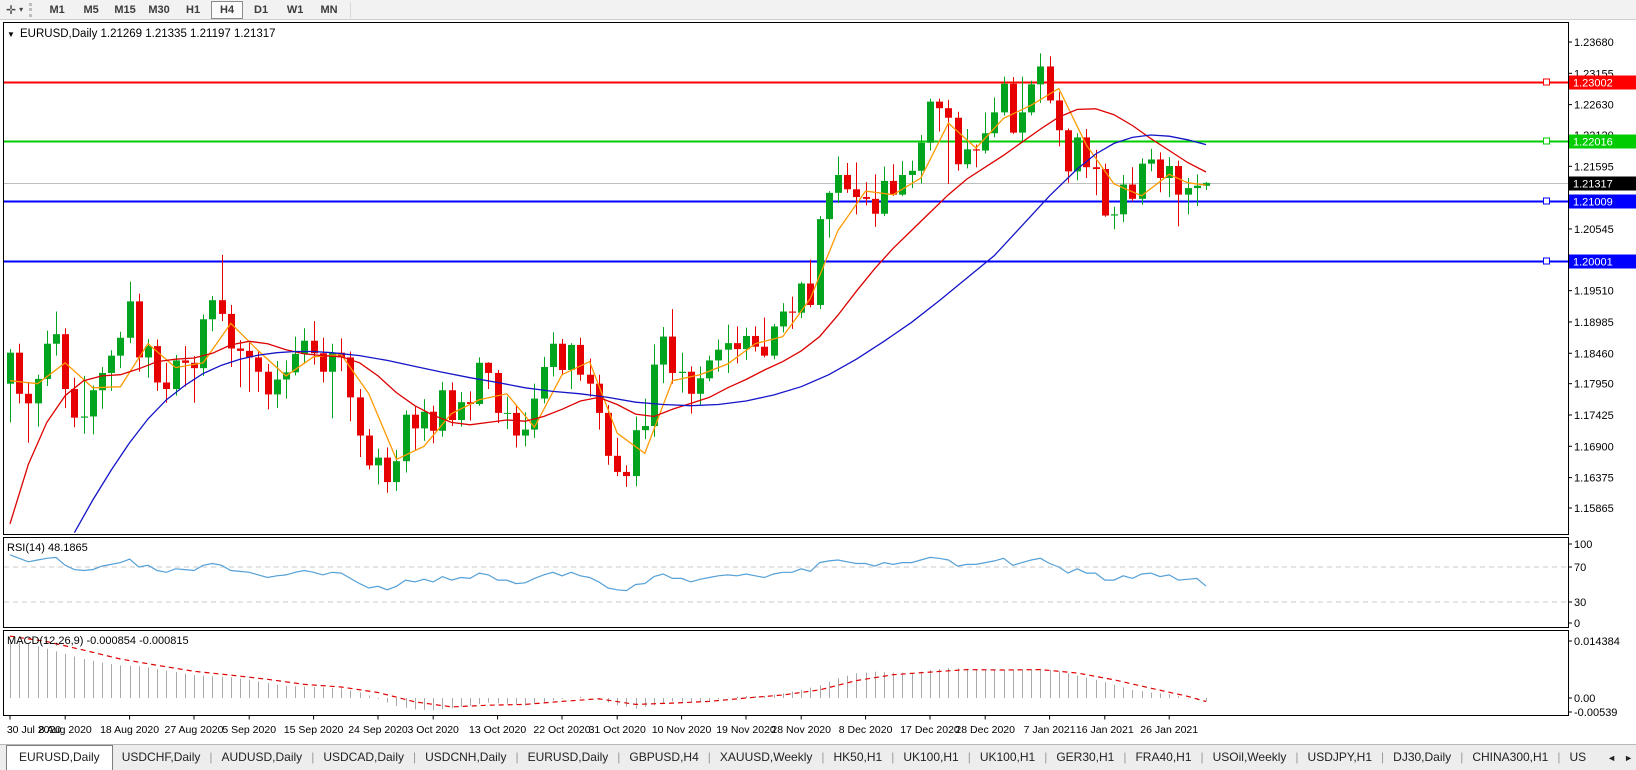 This screenshot has width=1636, height=770. Describe the element at coordinates (1580, 603) in the screenshot. I see `rsi-tick-label: 30` at that location.